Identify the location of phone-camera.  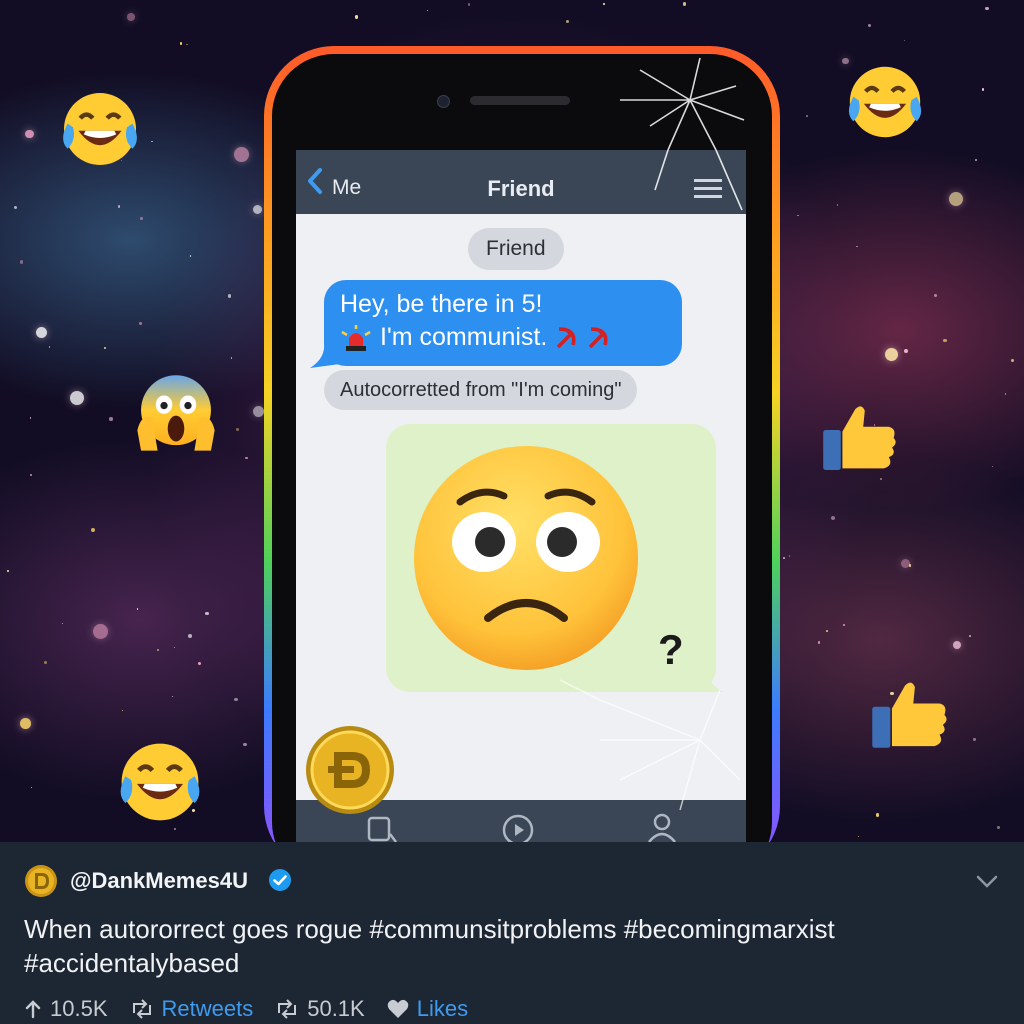
(443, 101).